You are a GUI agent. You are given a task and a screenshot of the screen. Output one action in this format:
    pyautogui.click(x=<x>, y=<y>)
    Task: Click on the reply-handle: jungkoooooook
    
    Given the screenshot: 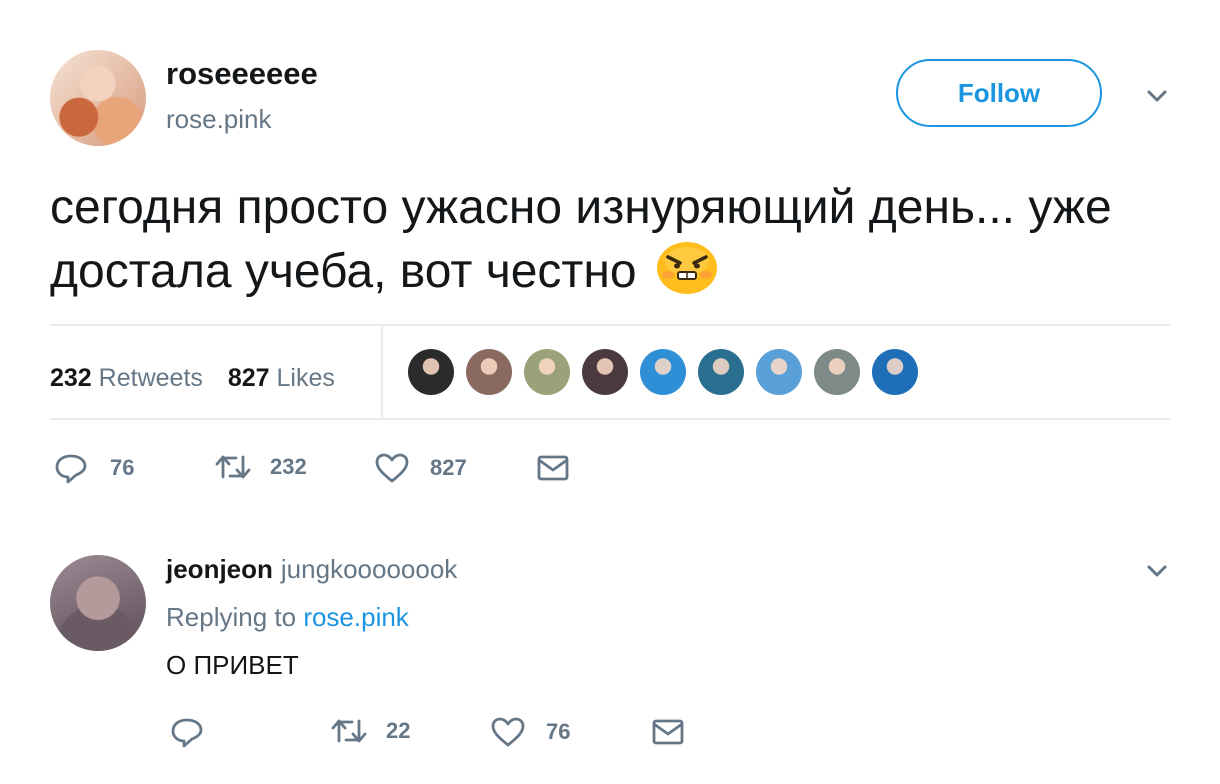 What is the action you would take?
    pyautogui.click(x=369, y=569)
    